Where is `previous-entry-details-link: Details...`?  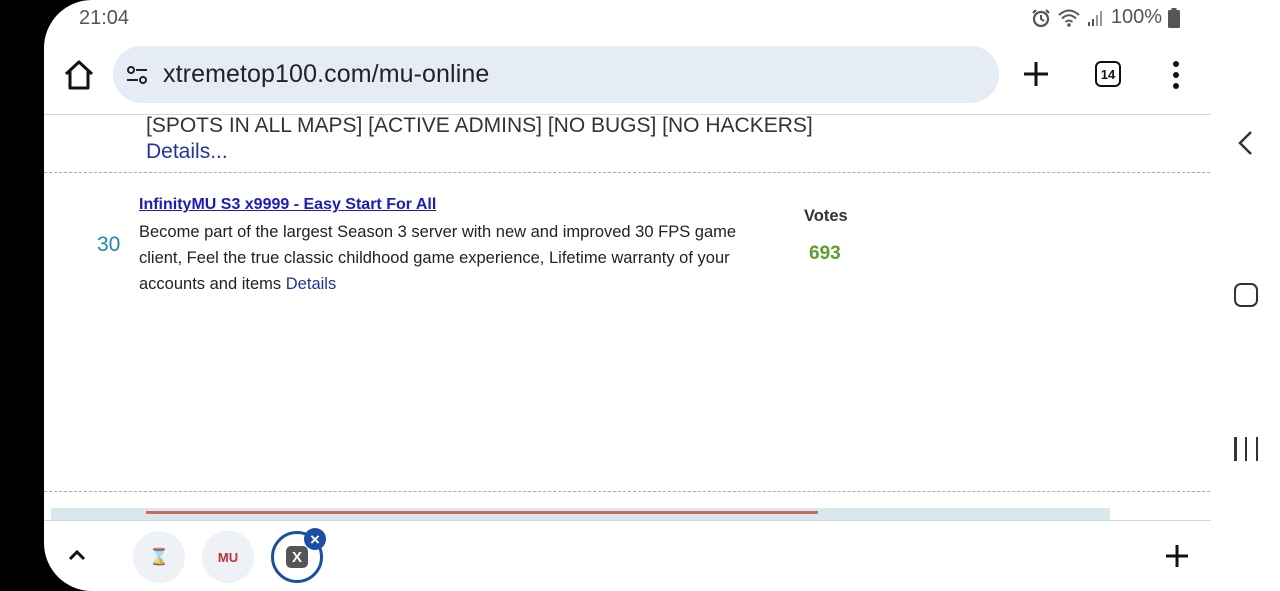 previous-entry-details-link: Details... is located at coordinates (187, 152).